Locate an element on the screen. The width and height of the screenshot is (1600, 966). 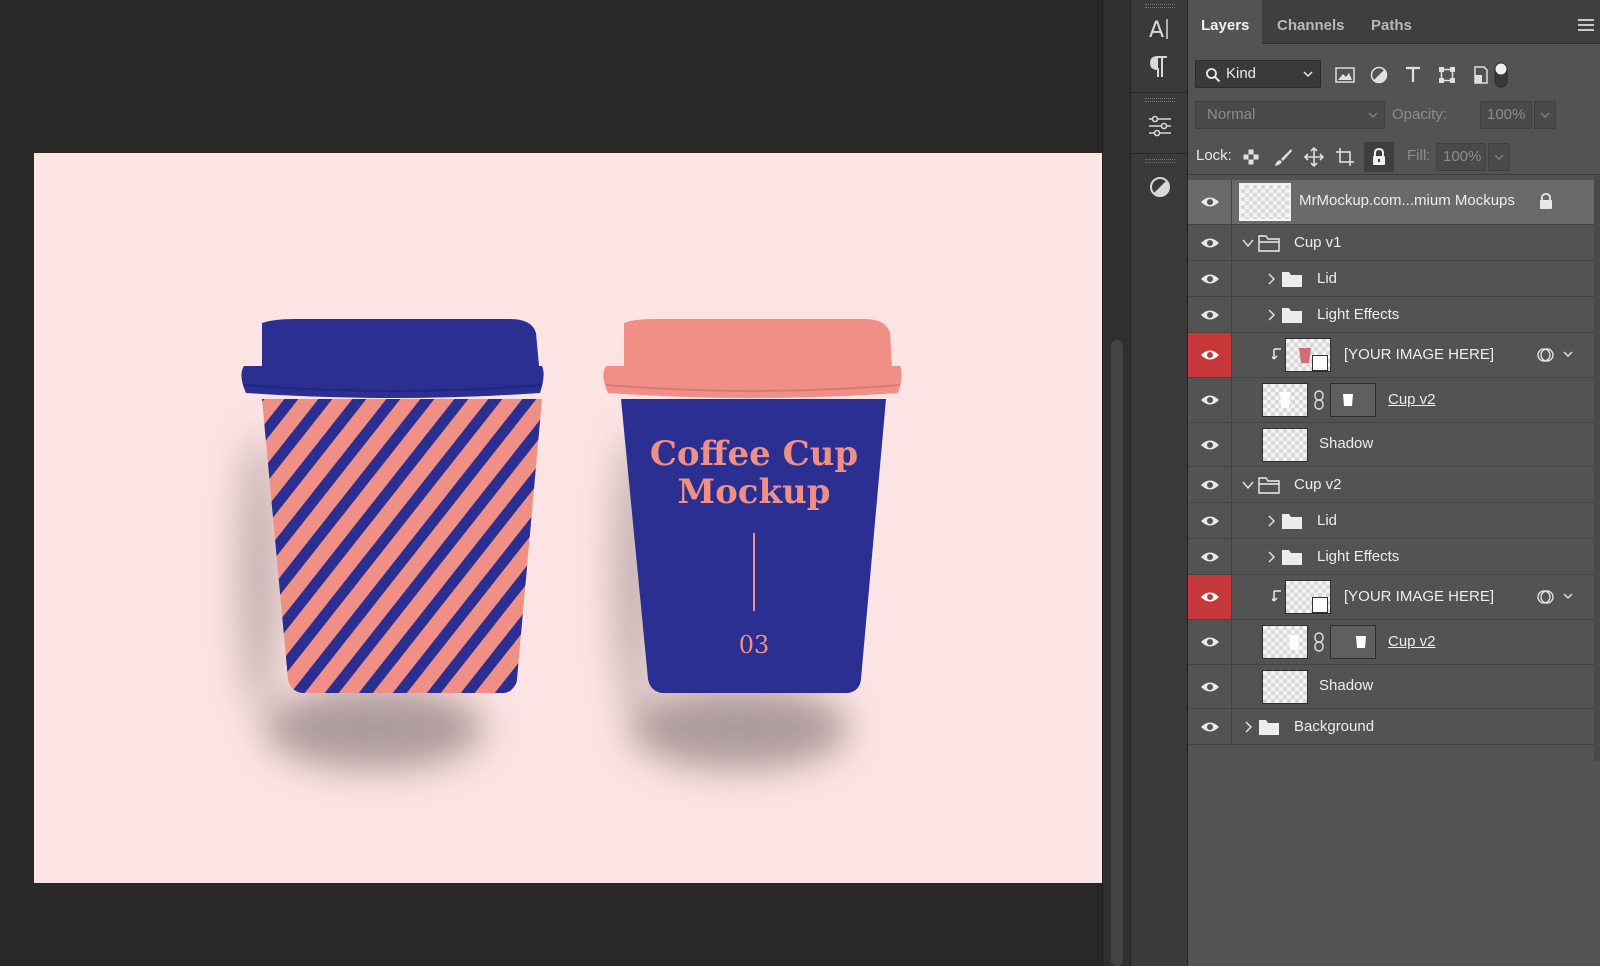
cup-number: 03 is located at coordinates (754, 645).